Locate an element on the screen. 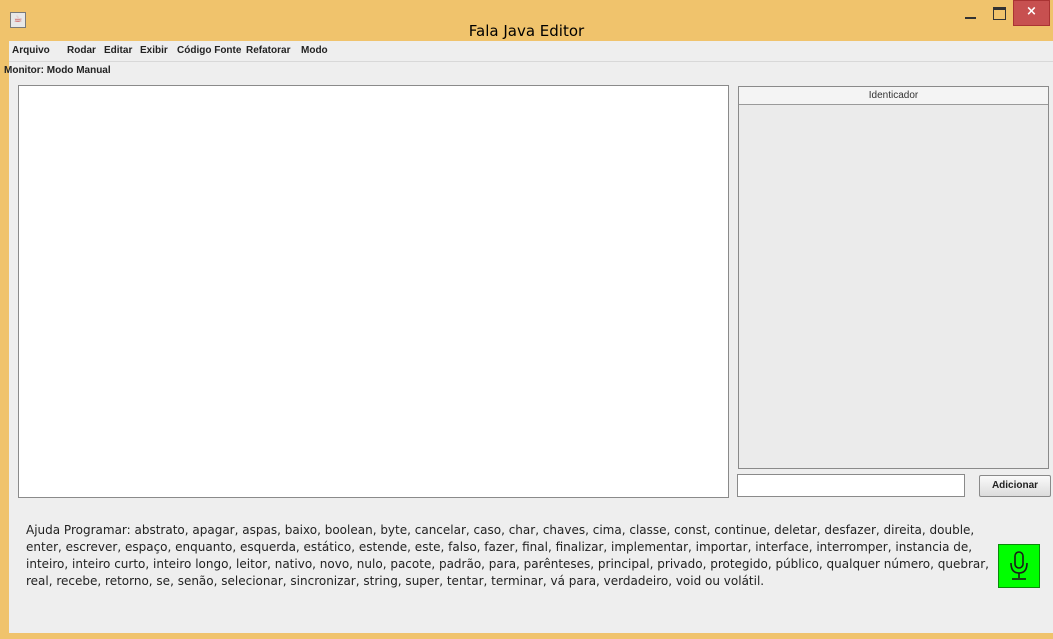 This screenshot has height=639, width=1053. menu-codigo-fonte: Código Fonte is located at coordinates (209, 50).